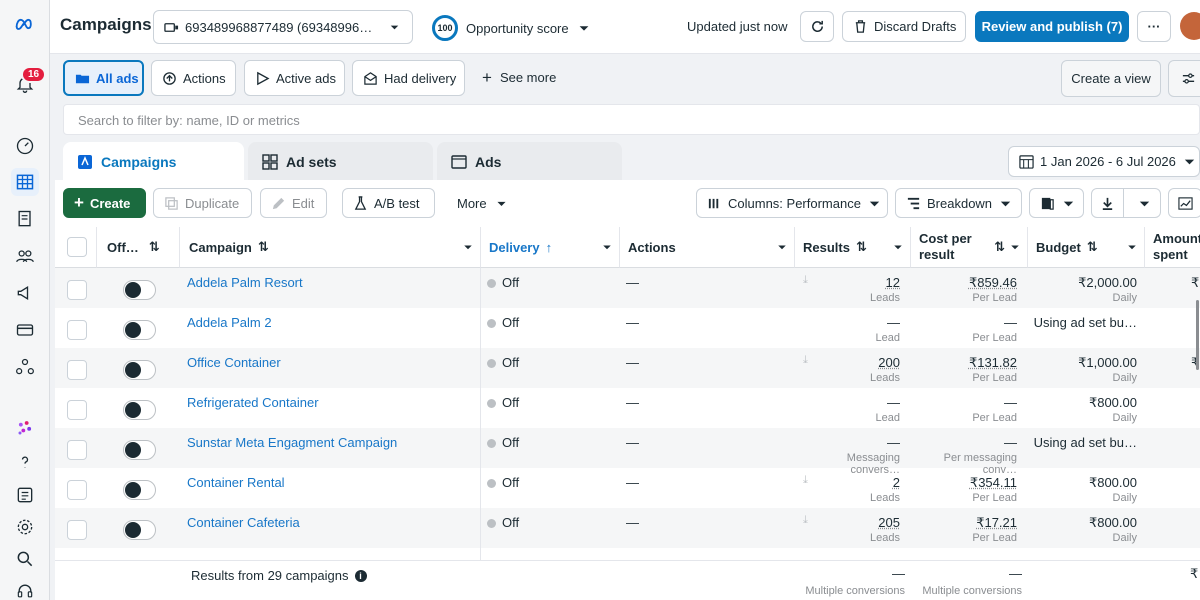 The image size is (1200, 600). Describe the element at coordinates (1104, 161) in the screenshot. I see `date-range-picker: 1 Jan 2026 - 6 Jul 2026` at that location.